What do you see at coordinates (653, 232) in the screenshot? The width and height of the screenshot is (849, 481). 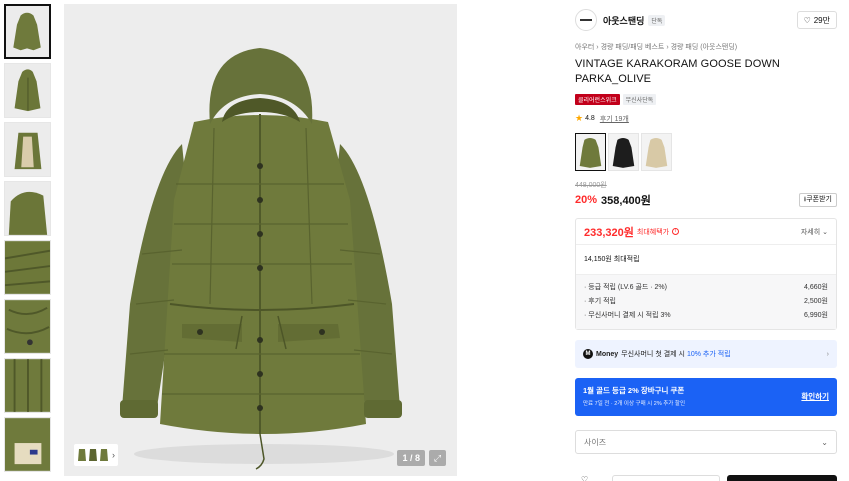 I see `max-benefit-label: 최대혜택가` at bounding box center [653, 232].